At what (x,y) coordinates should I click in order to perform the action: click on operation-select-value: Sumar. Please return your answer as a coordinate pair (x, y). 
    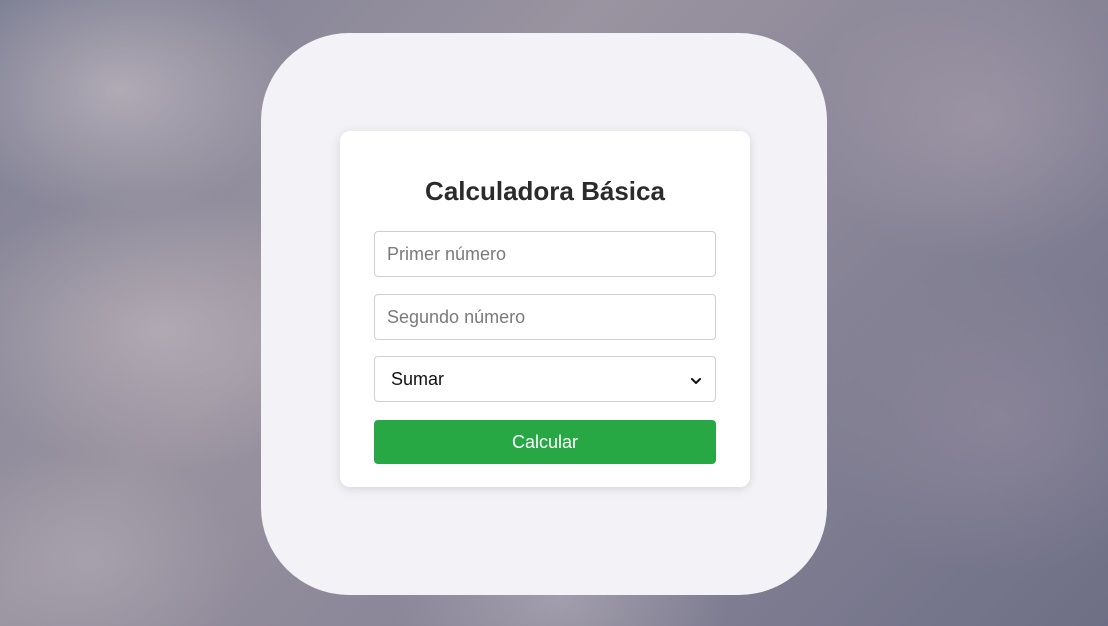
    Looking at the image, I should click on (418, 378).